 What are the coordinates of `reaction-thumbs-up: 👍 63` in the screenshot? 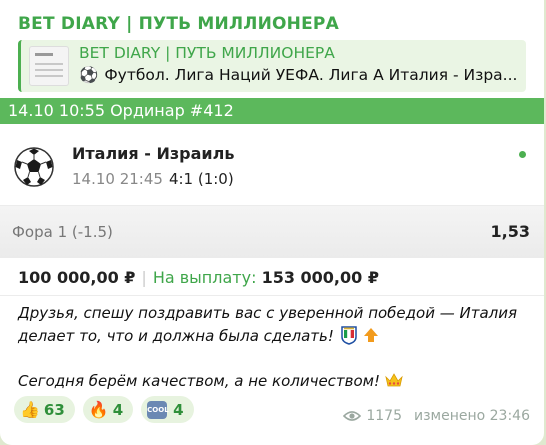 It's located at (44, 409).